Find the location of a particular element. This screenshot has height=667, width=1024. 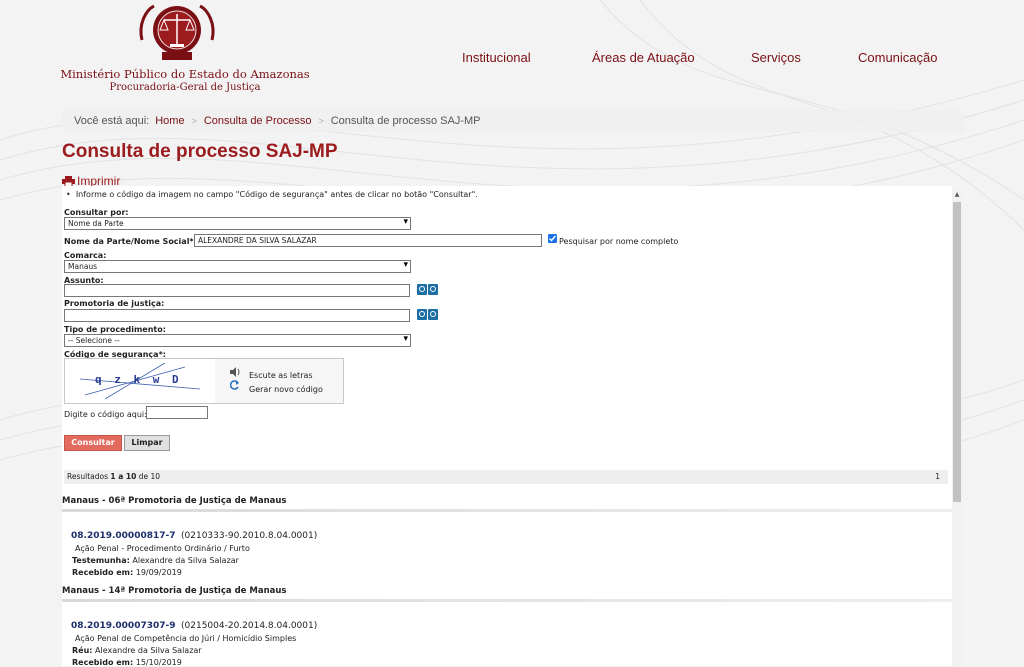

tipo-procedimento-select: -- Selecione -- is located at coordinates (237, 340).